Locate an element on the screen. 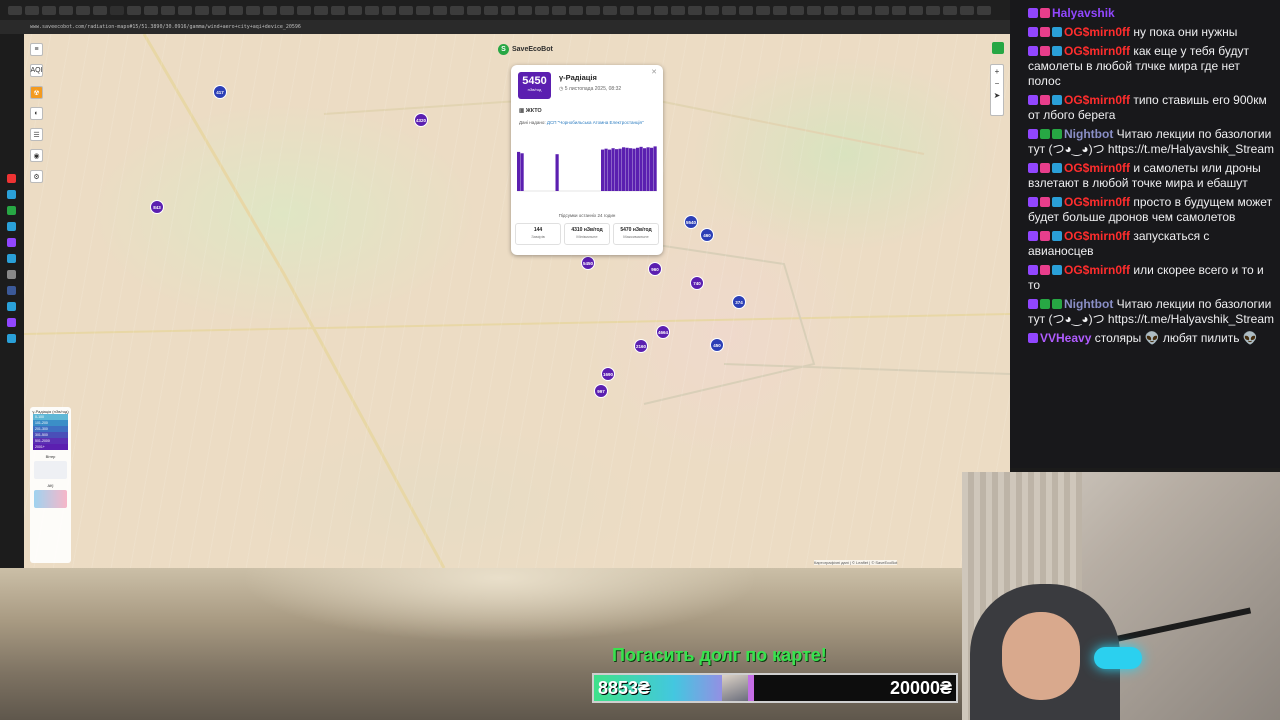 The height and width of the screenshot is (720, 1280). locate-icon: ➤ is located at coordinates (997, 95).